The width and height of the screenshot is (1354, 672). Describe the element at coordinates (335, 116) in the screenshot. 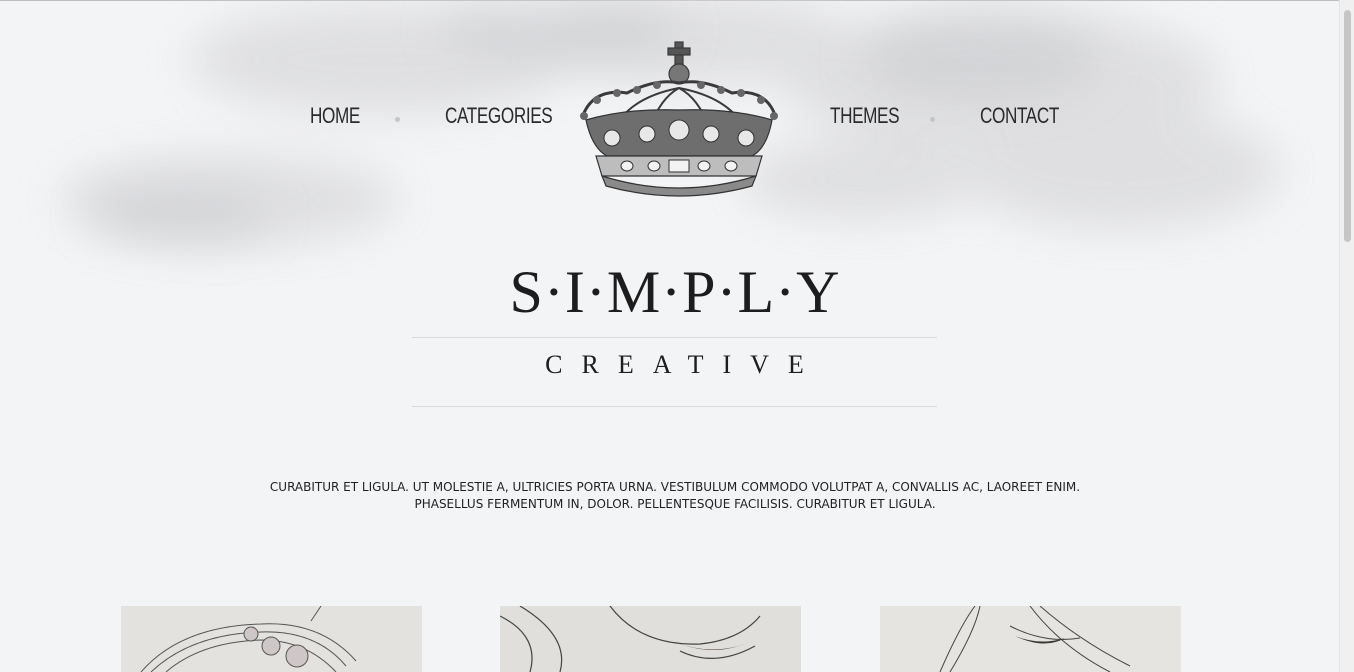

I see `nav-home: HOME` at that location.